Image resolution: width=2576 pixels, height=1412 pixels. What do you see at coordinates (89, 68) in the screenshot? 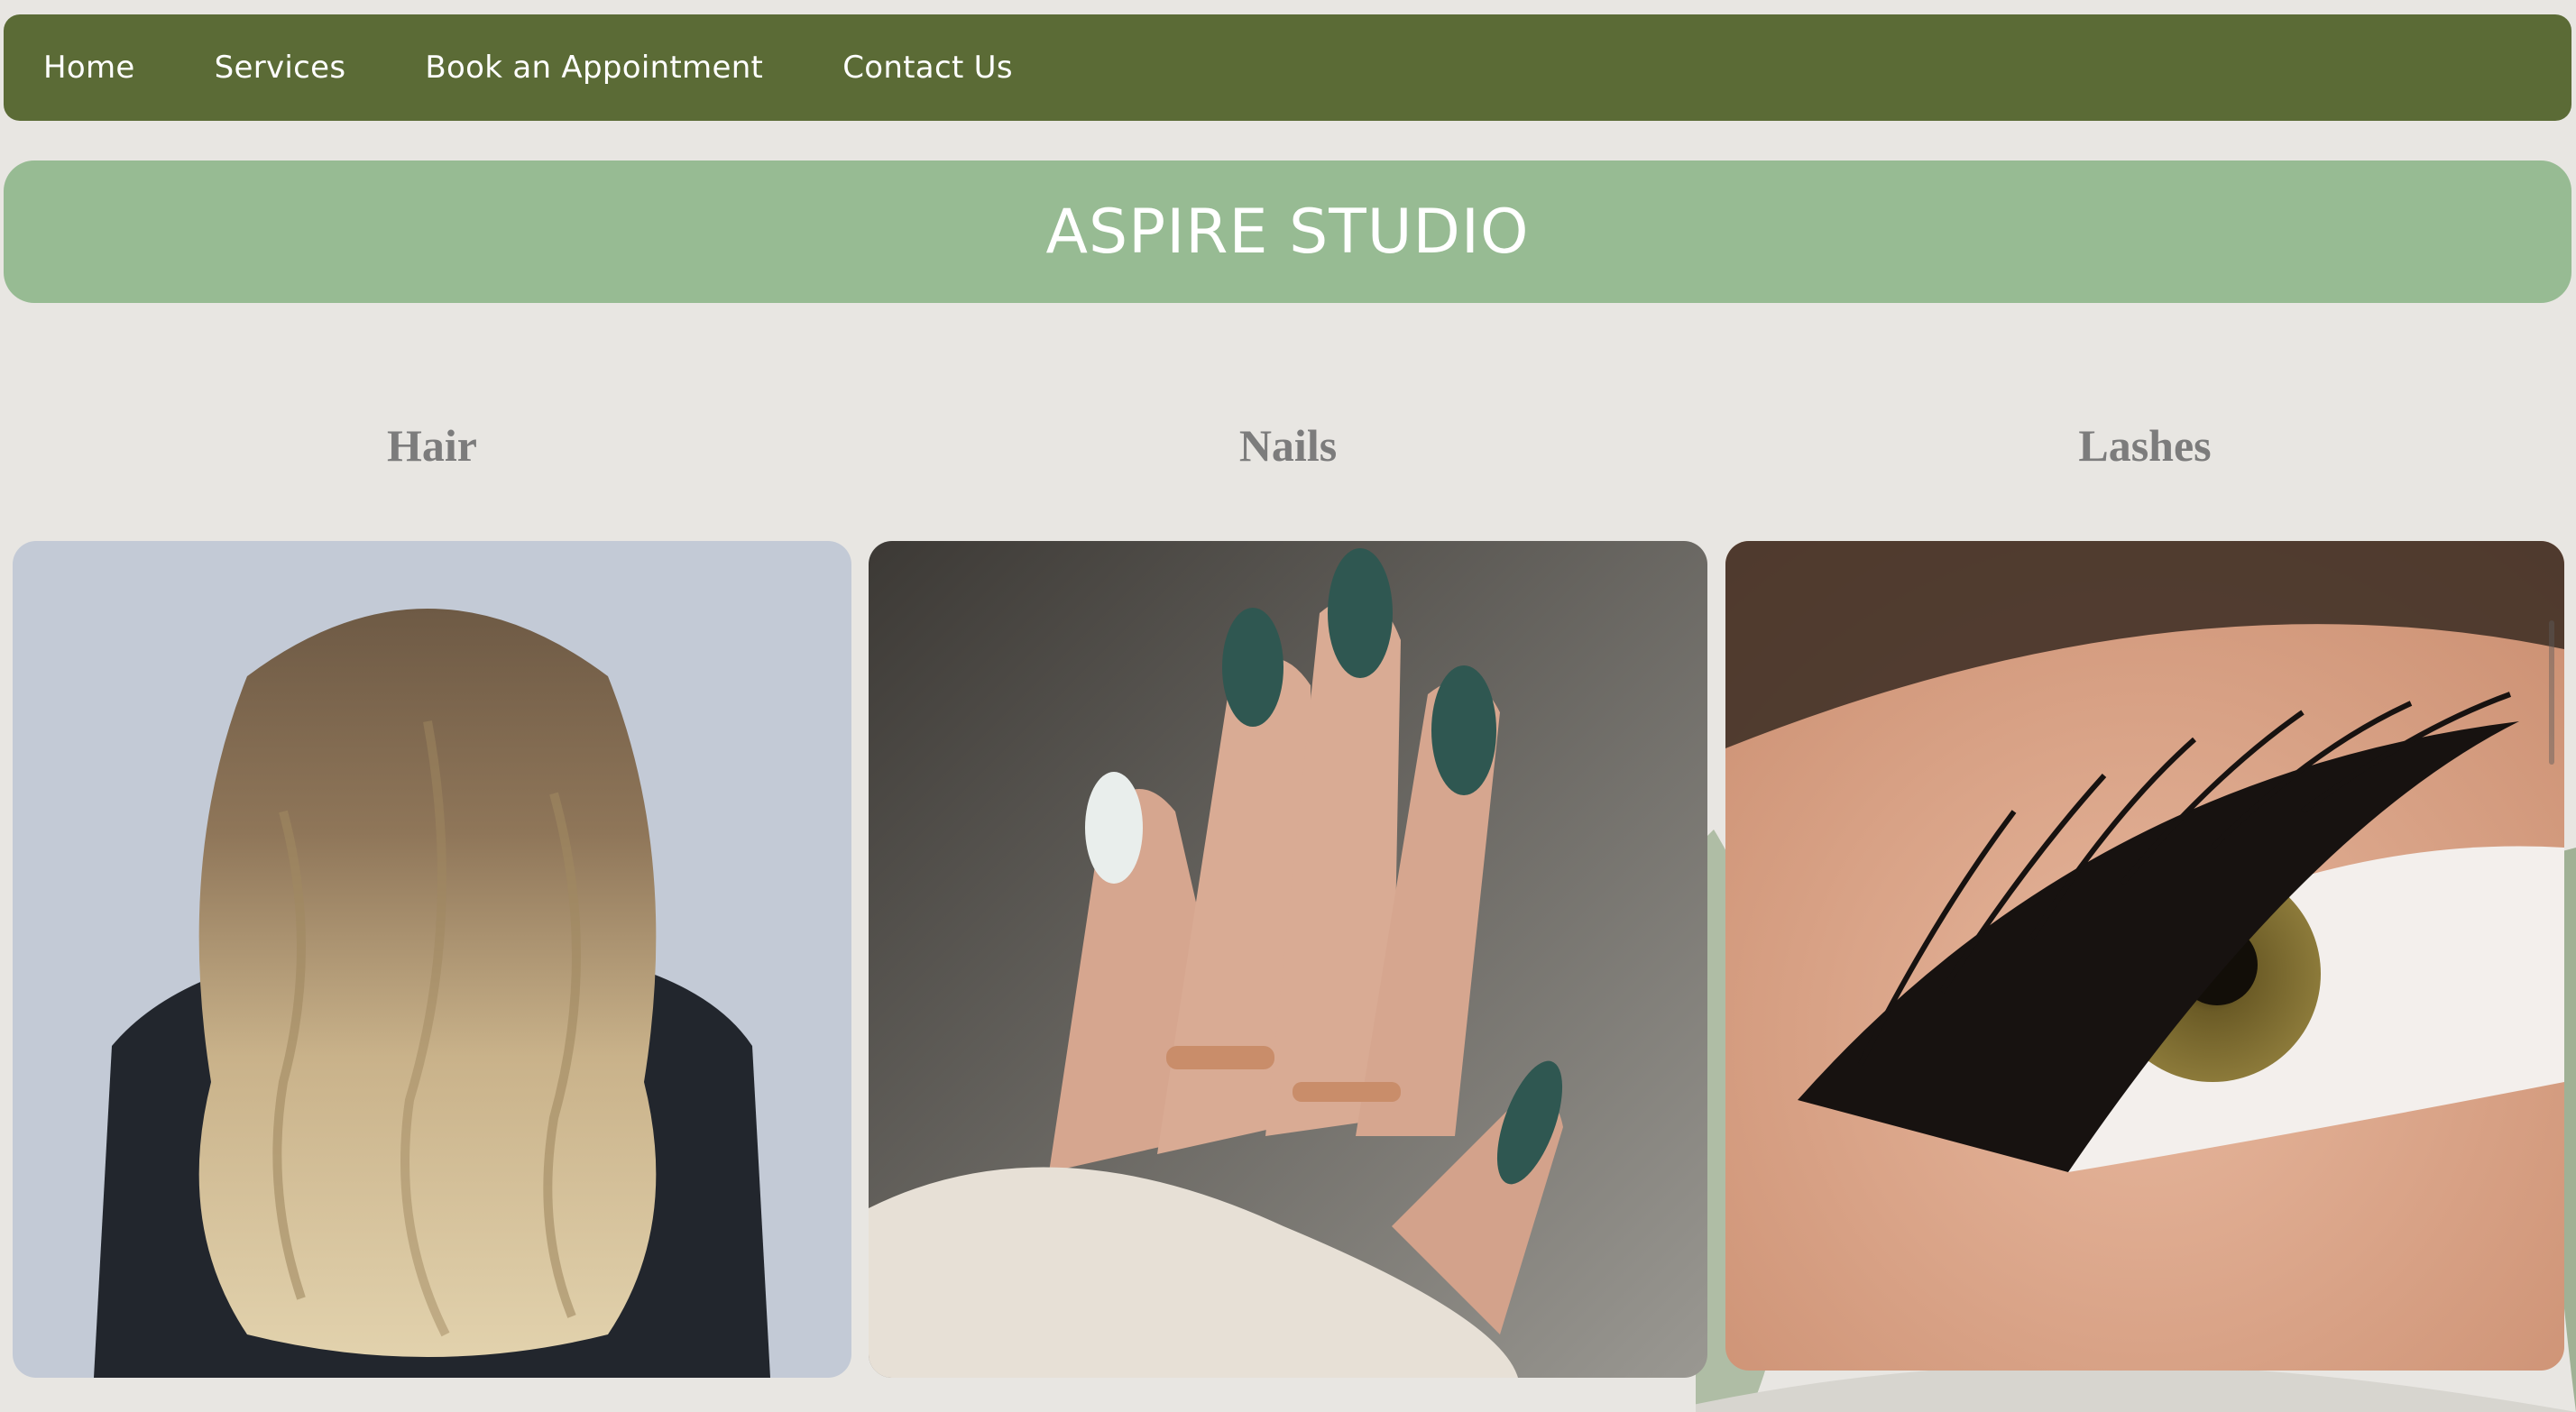
I see `nav-home-link: Home` at bounding box center [89, 68].